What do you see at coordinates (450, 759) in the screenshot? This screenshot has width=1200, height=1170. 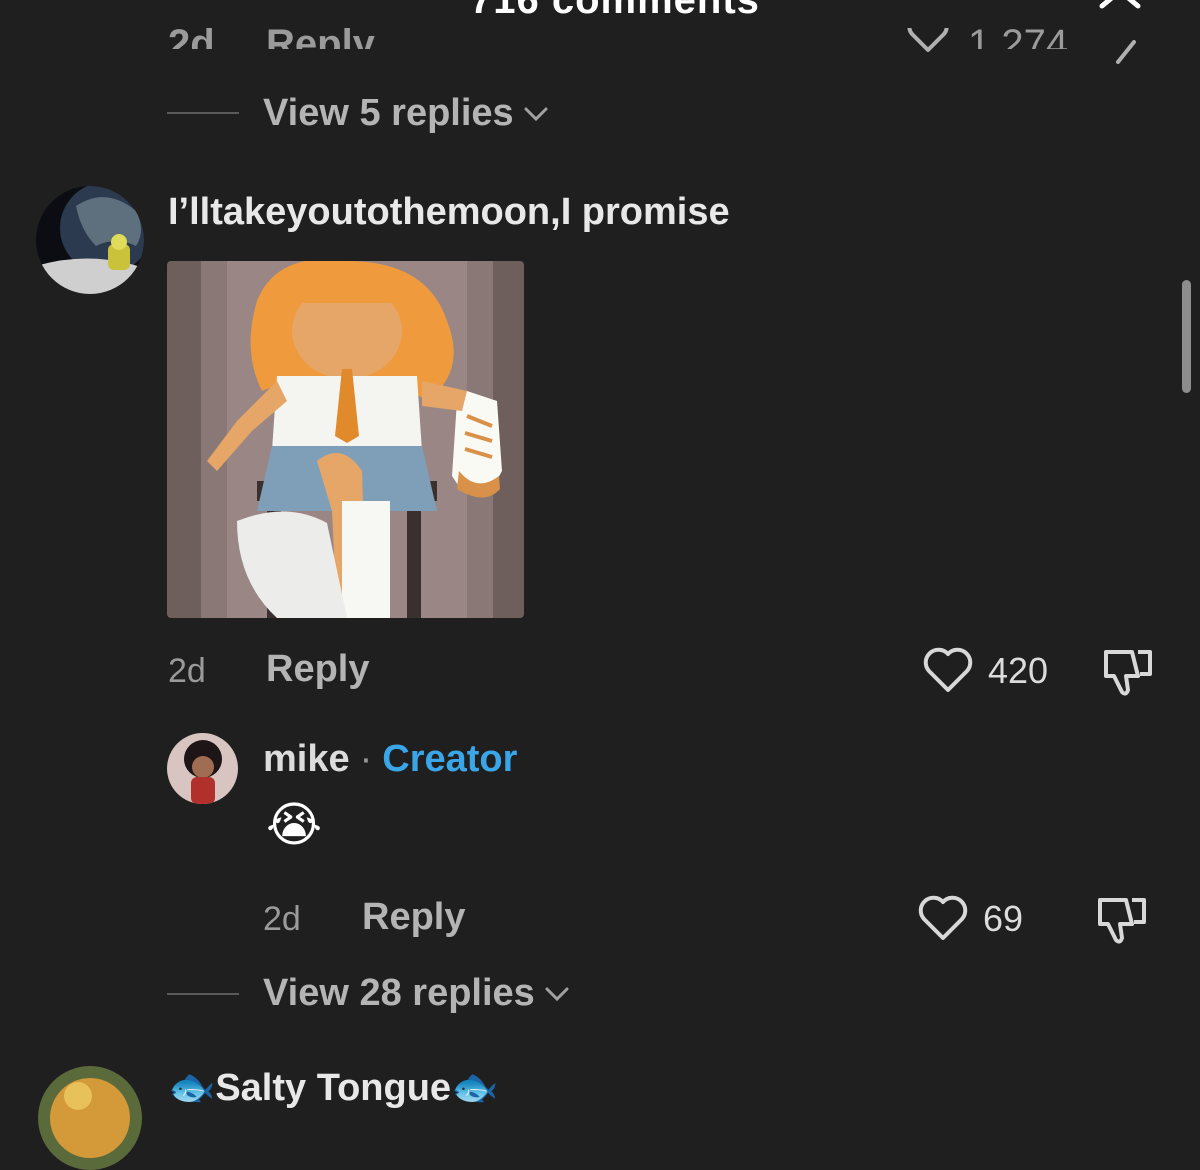 I see `creator-badge: Creator` at bounding box center [450, 759].